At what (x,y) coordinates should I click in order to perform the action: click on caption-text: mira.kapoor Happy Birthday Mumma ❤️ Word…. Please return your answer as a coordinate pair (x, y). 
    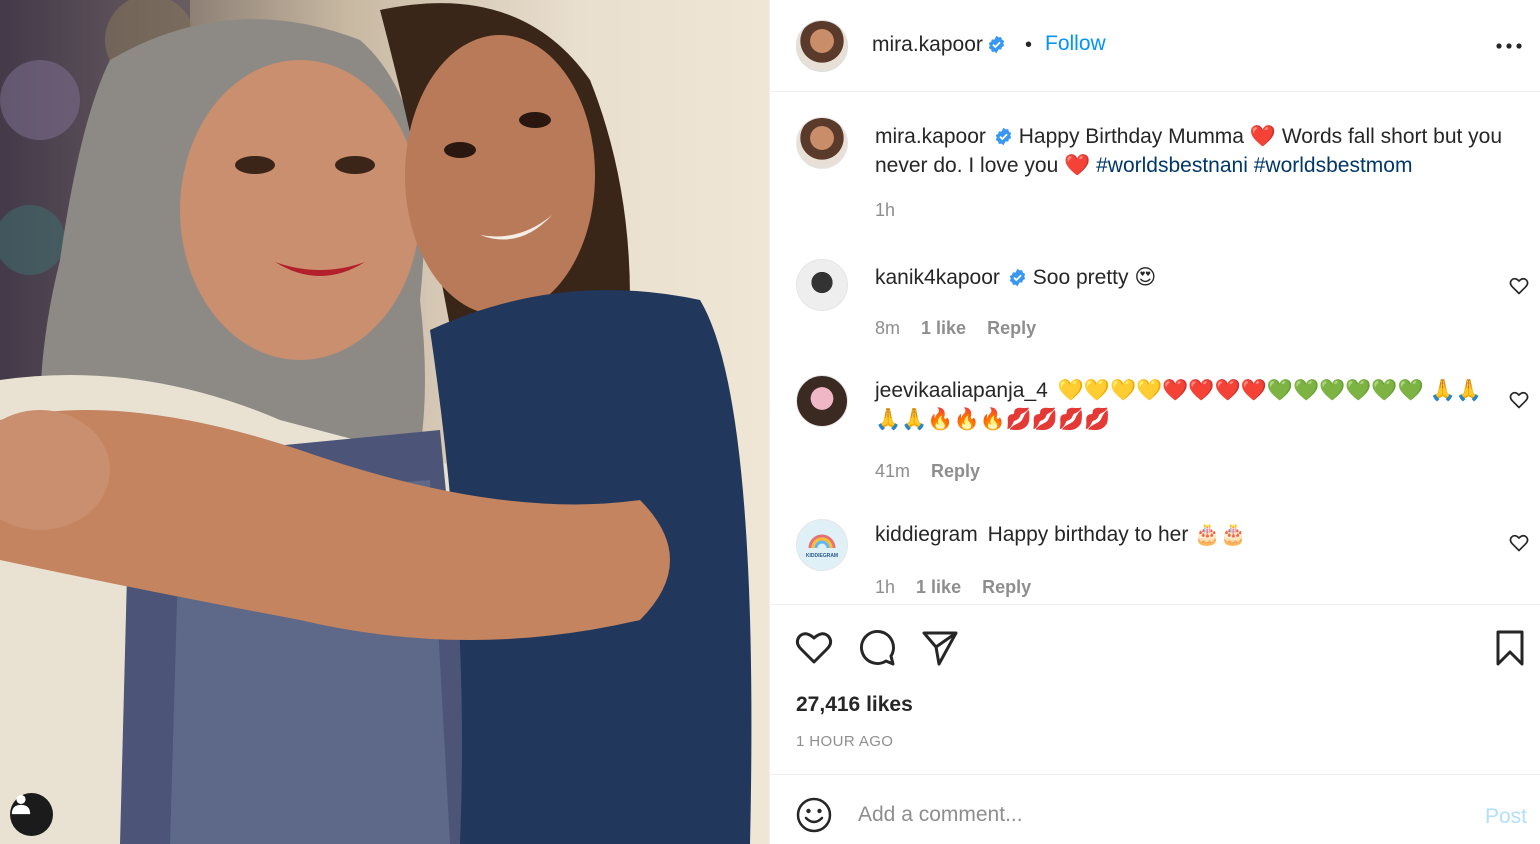
    Looking at the image, I should click on (1190, 151).